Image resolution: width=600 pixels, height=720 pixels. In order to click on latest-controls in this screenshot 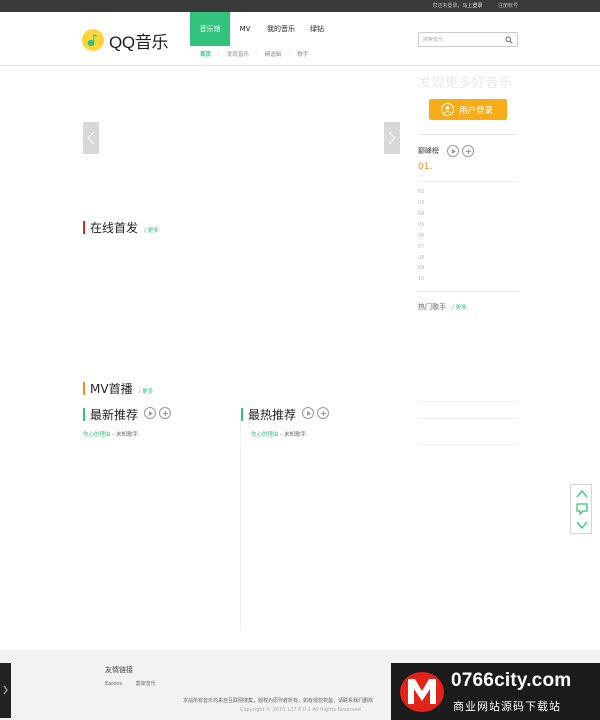, I will do `click(159, 413)`.